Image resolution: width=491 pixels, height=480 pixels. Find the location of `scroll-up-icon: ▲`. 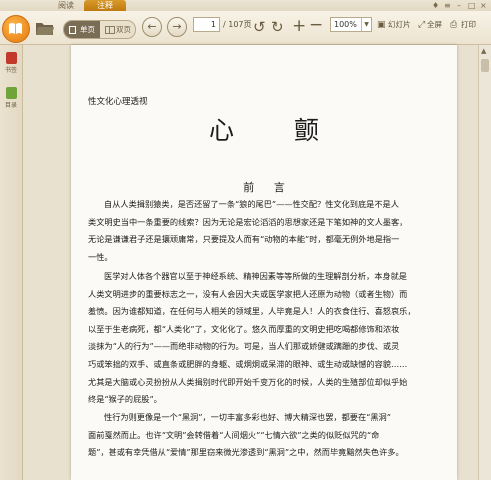

scroll-up-icon: ▲ is located at coordinates (483, 51).